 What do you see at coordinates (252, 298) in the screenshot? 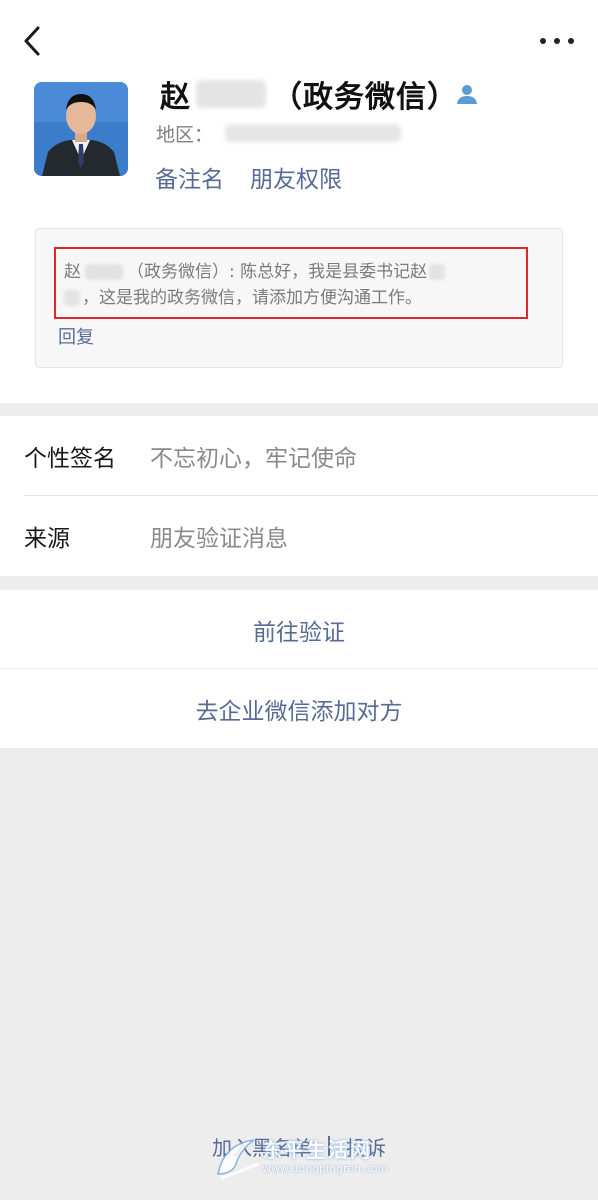
I see `message-text-2: ，这是我的政务微信，请添加方便沟通工作。` at bounding box center [252, 298].